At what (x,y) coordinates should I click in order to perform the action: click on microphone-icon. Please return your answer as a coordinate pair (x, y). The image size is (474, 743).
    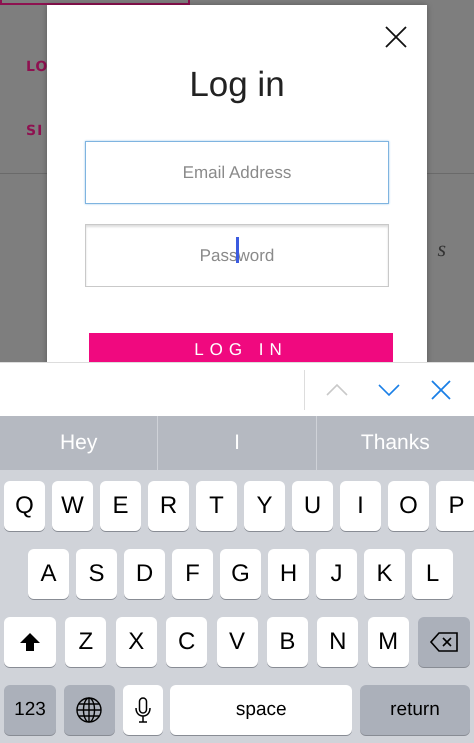
    Looking at the image, I should click on (142, 710).